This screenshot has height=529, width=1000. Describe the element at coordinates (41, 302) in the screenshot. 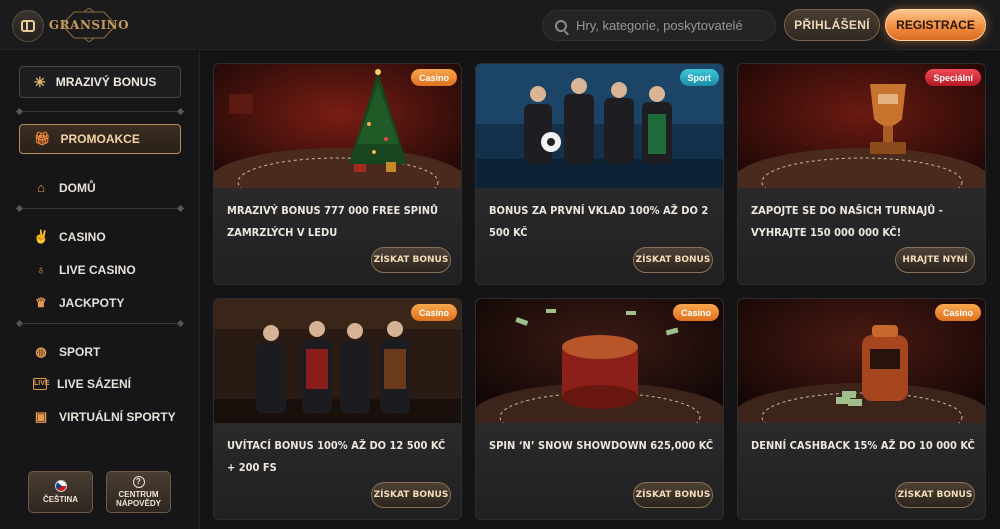

I see `jackpot-icon: ♛` at that location.